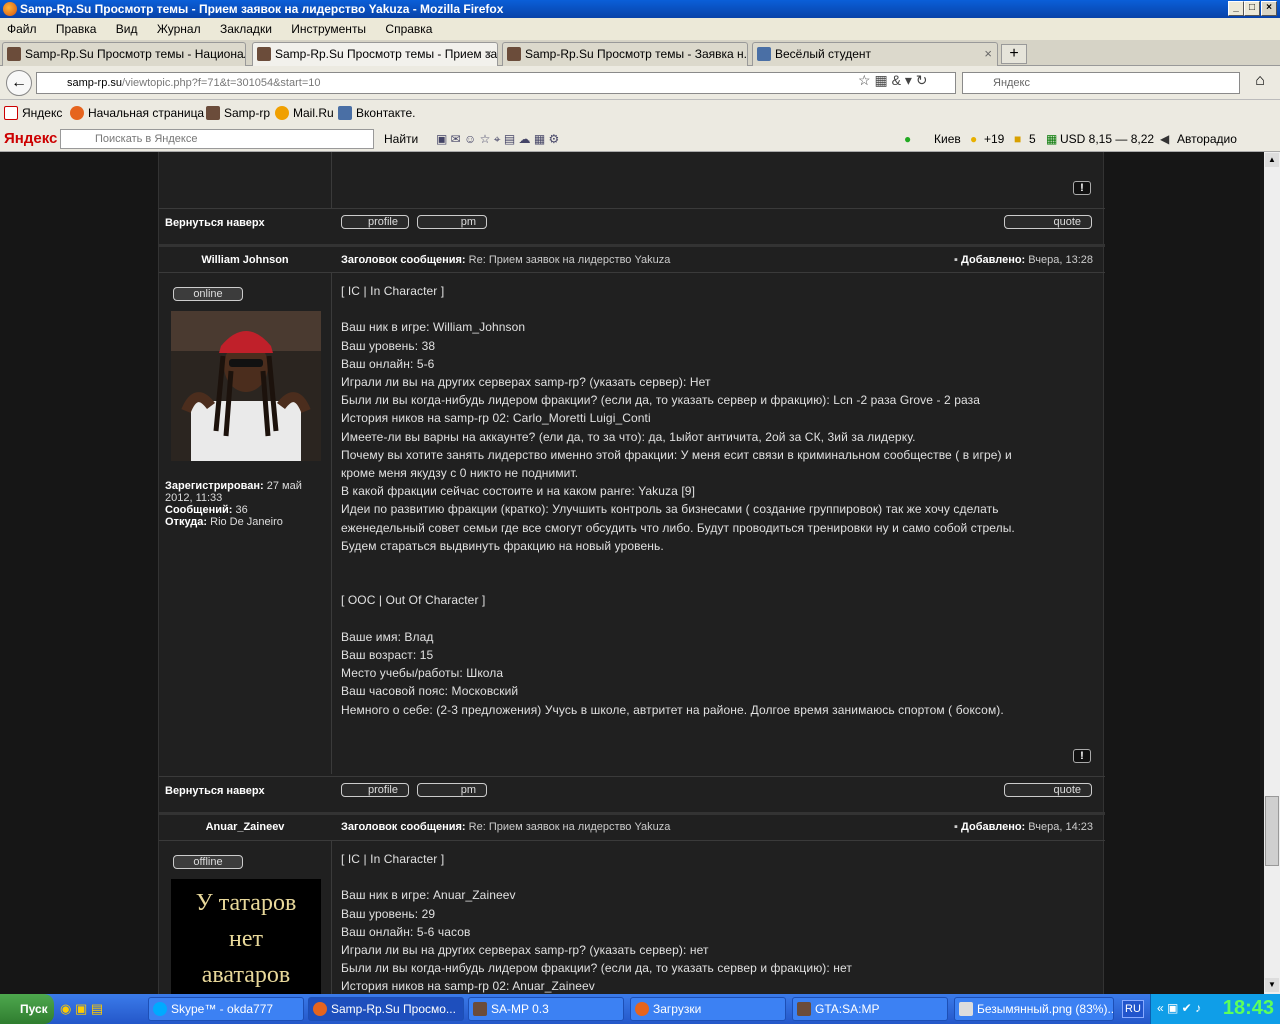  I want to click on menu-view: Вид, so click(127, 29).